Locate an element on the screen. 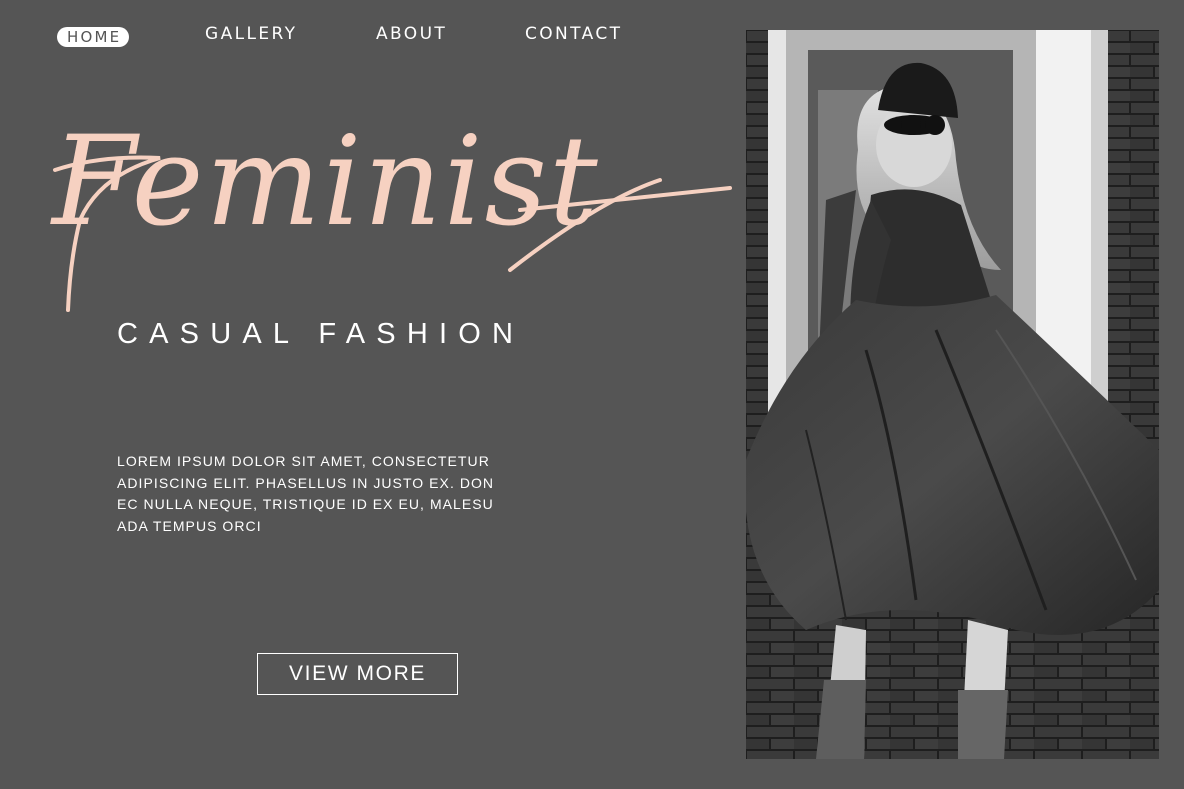 This screenshot has width=1184, height=789. hero-title: Feminist is located at coordinates (326, 182).